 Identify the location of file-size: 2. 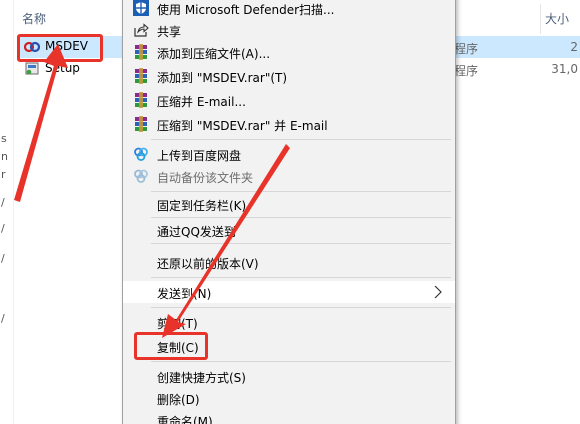
(574, 47).